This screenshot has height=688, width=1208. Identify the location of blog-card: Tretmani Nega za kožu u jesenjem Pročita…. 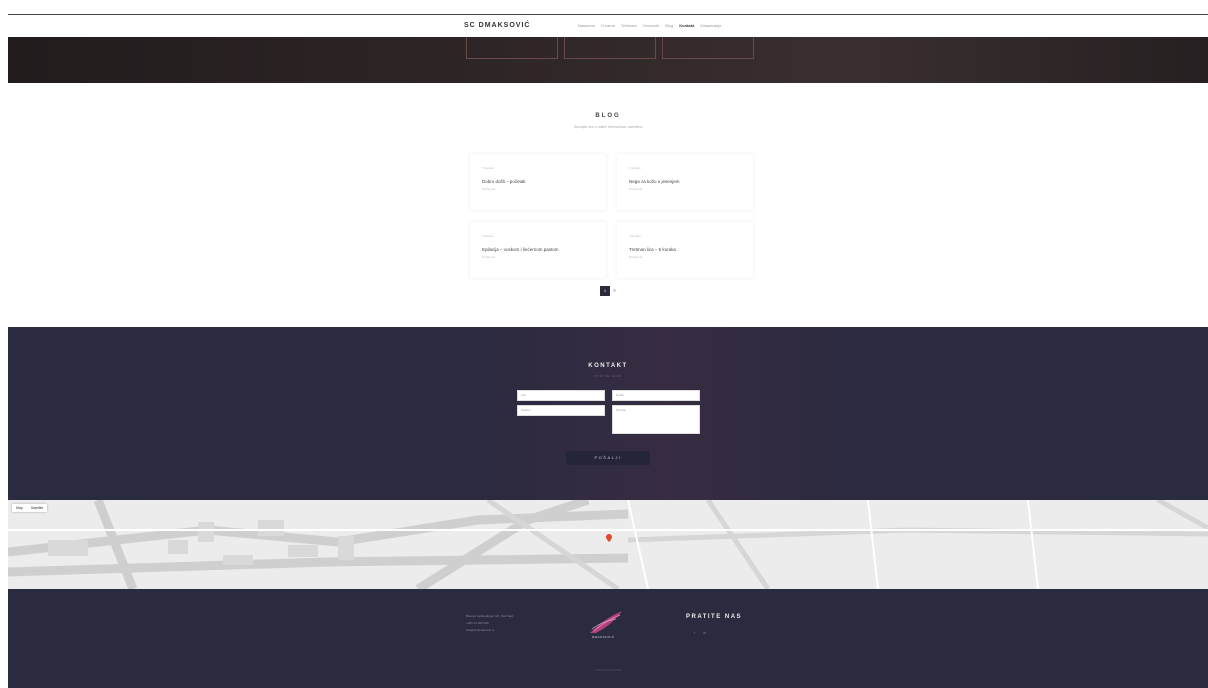
(685, 182).